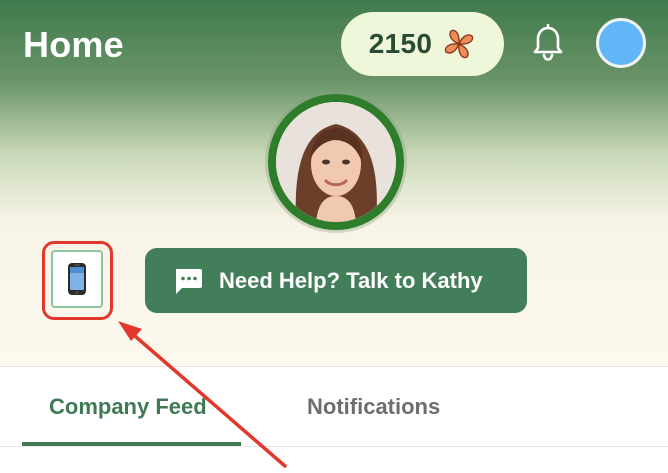  Describe the element at coordinates (351, 280) in the screenshot. I see `help-button-label: Need Help? Talk to Kathy` at that location.